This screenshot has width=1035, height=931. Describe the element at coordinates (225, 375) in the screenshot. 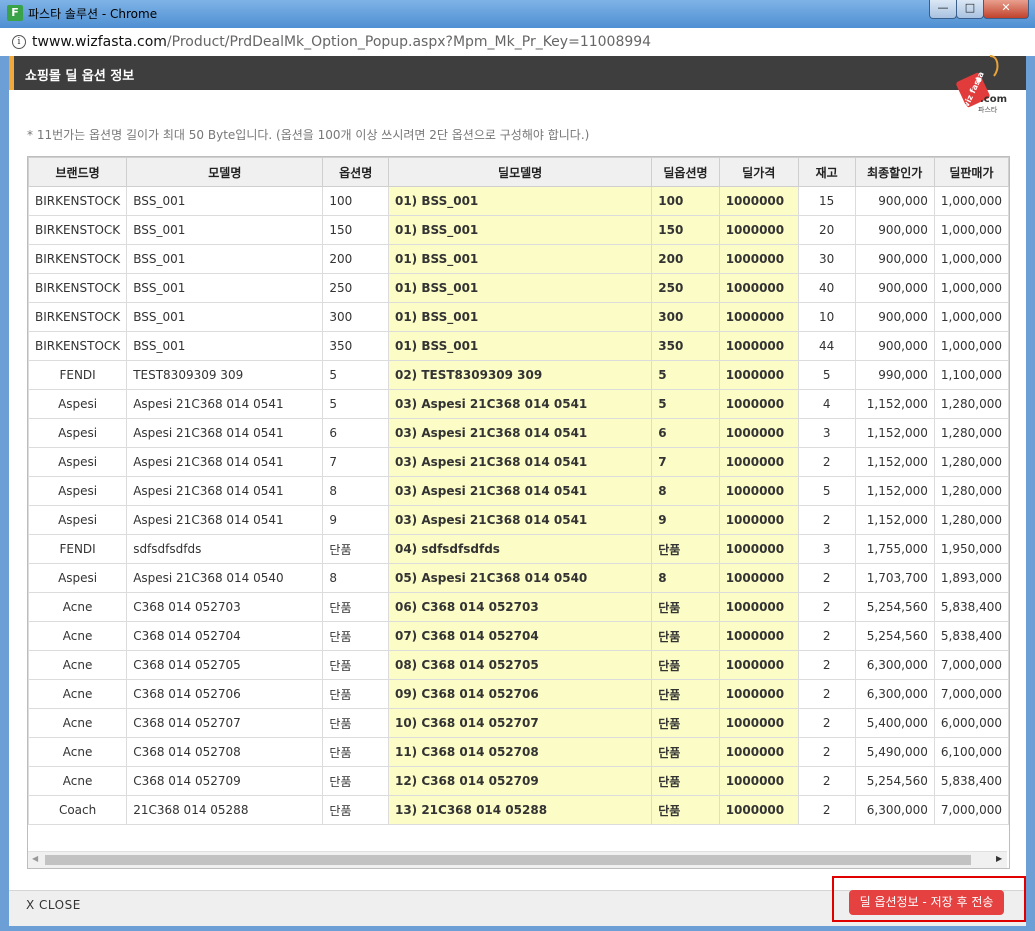

I see `cell-model: TEST8309309 309` at that location.